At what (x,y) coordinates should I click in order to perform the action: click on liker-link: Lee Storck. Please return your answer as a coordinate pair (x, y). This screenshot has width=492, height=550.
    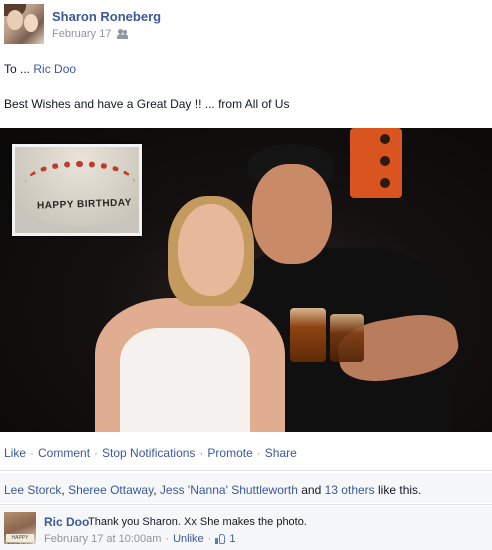
    Looking at the image, I should click on (32, 490).